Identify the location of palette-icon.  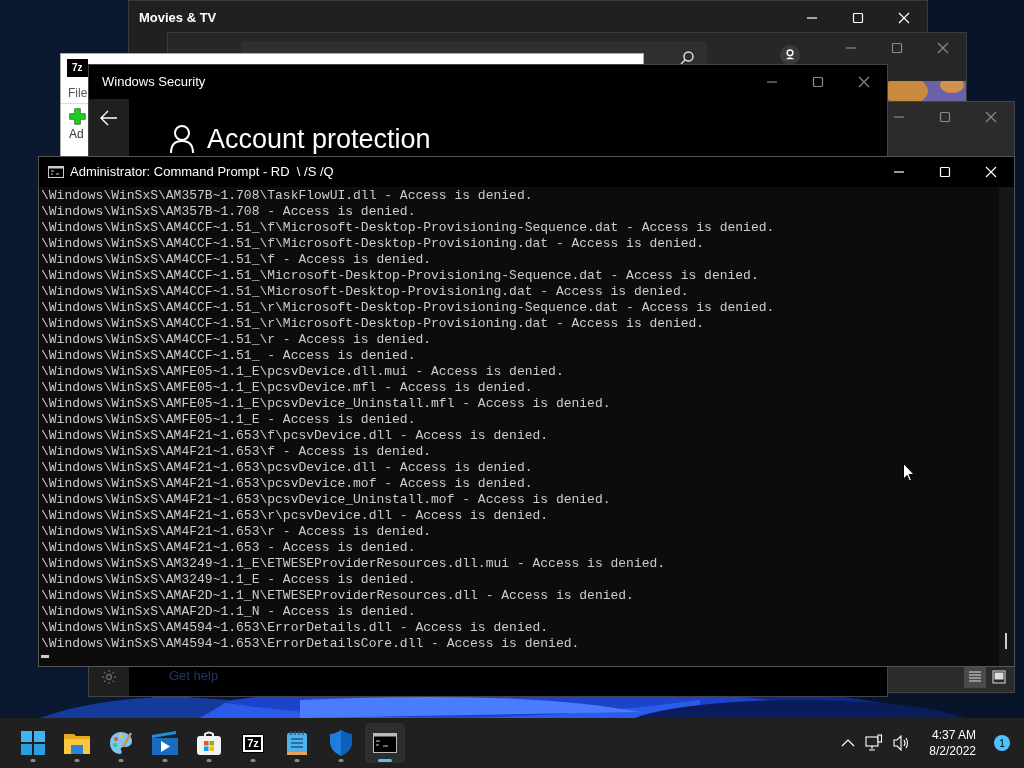
(121, 743).